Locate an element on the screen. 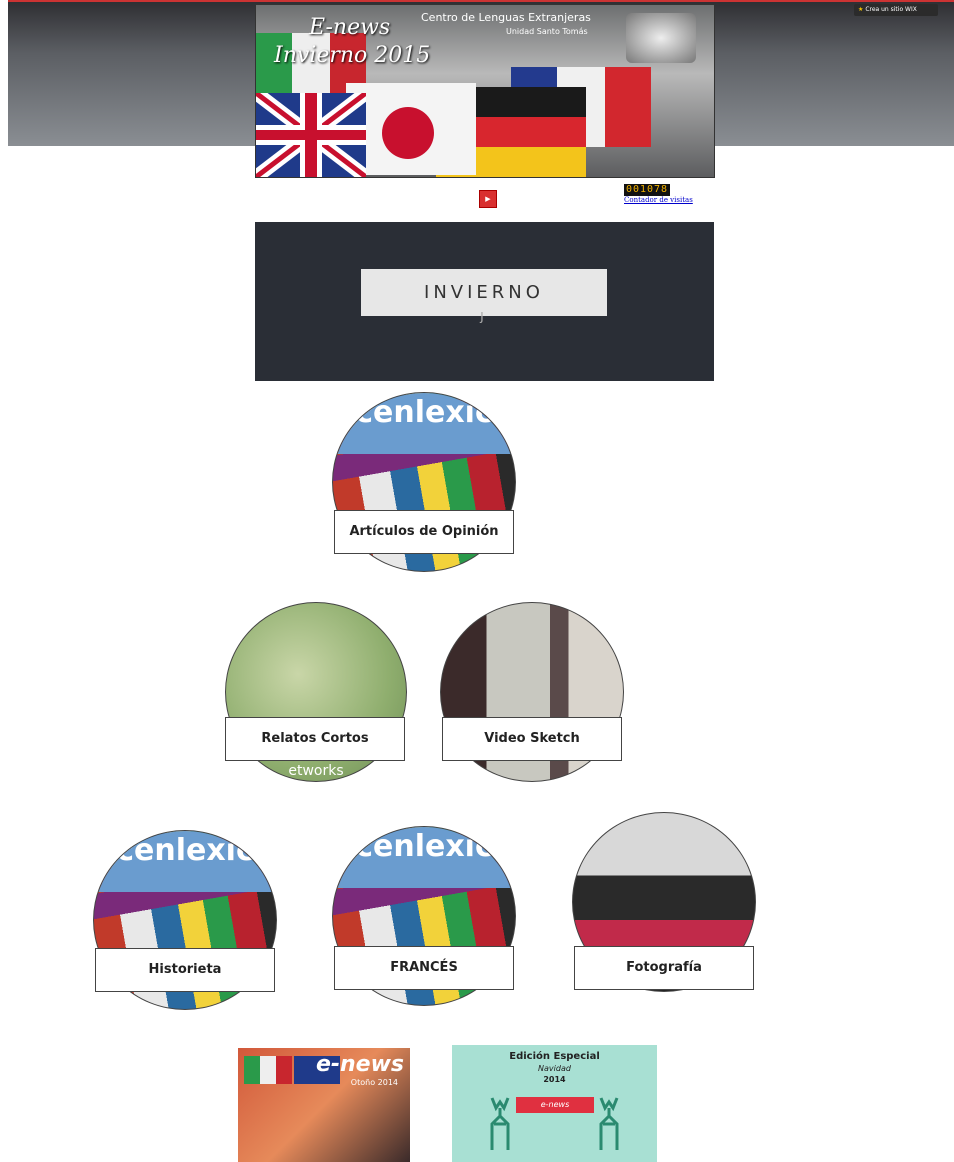 This screenshot has height=1162, width=954. uk-flag-icon is located at coordinates (311, 135).